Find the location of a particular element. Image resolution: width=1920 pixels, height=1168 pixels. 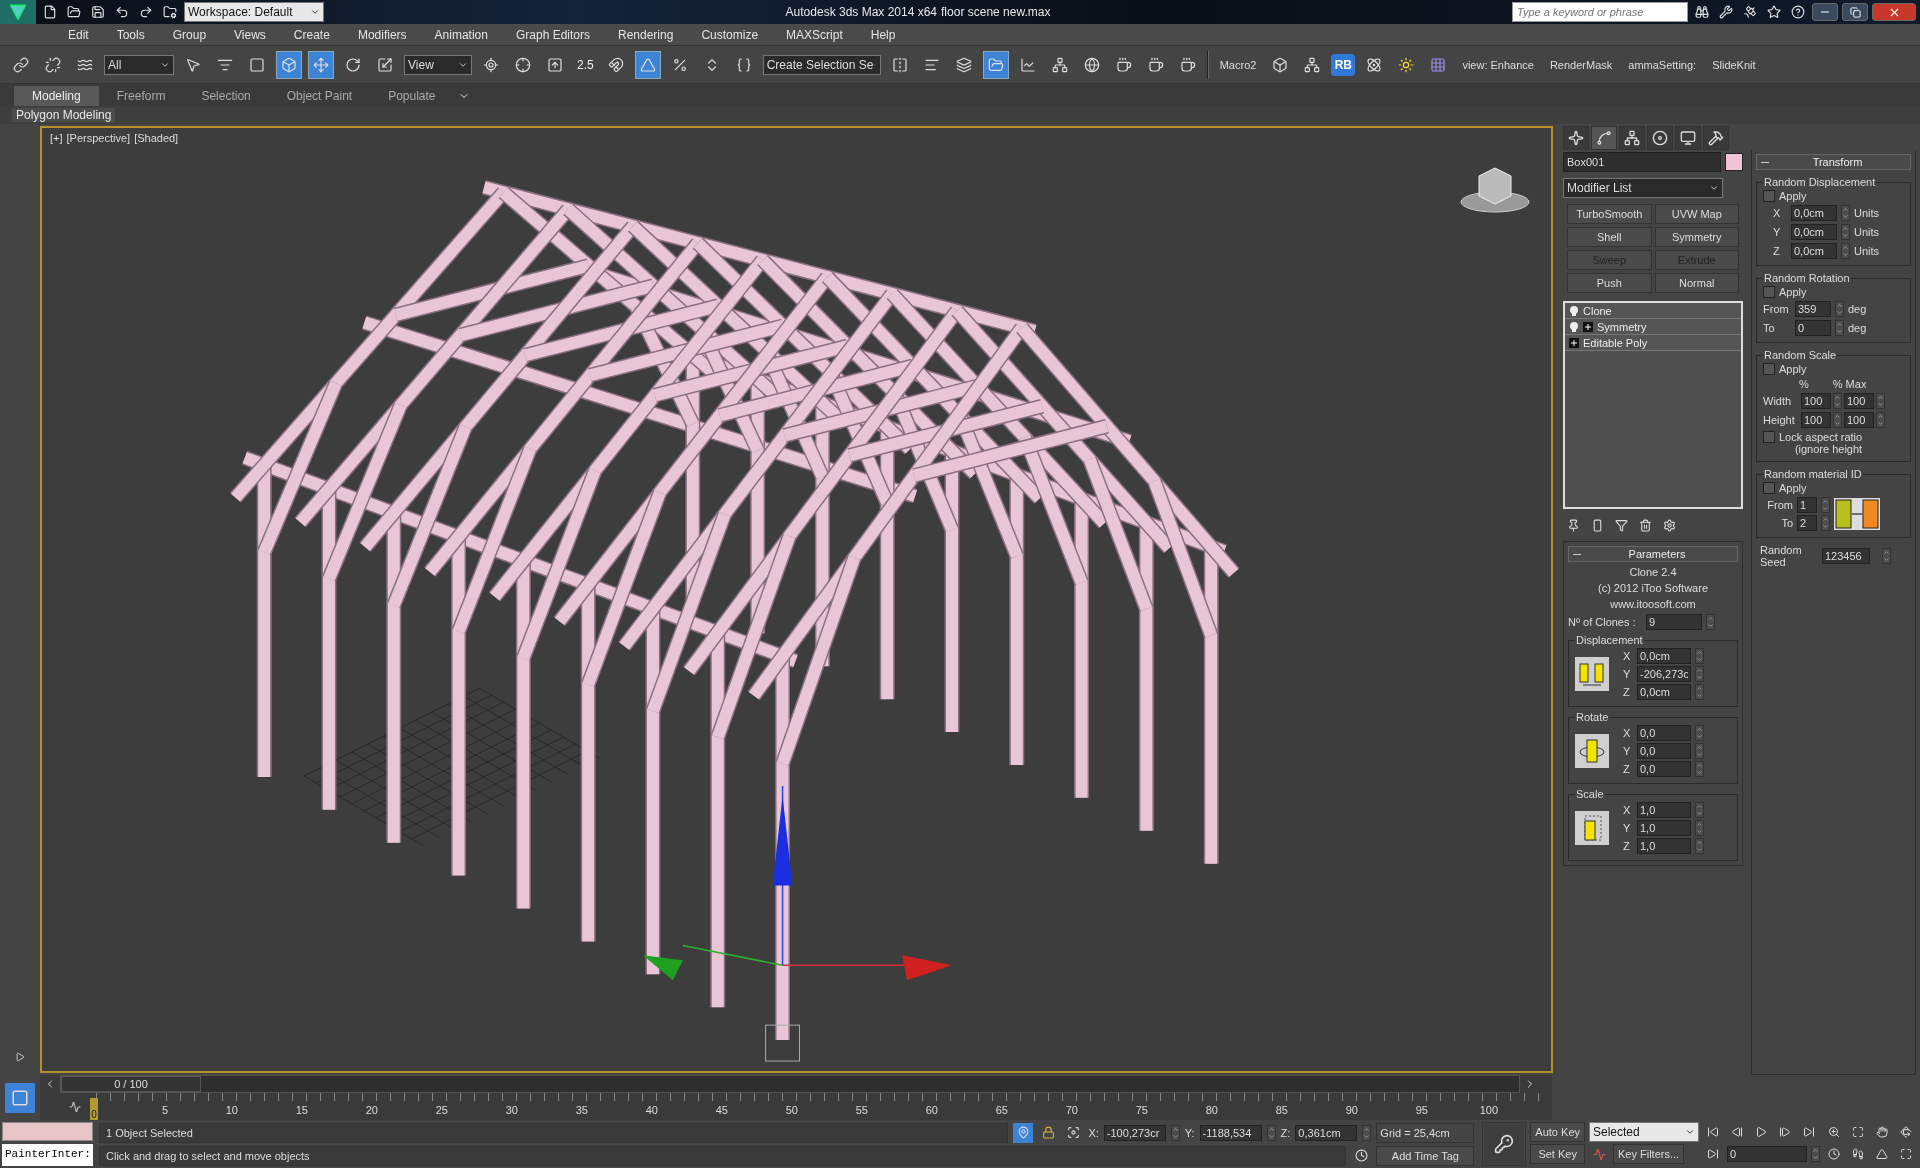

menu-item: Rendering is located at coordinates (646, 34).